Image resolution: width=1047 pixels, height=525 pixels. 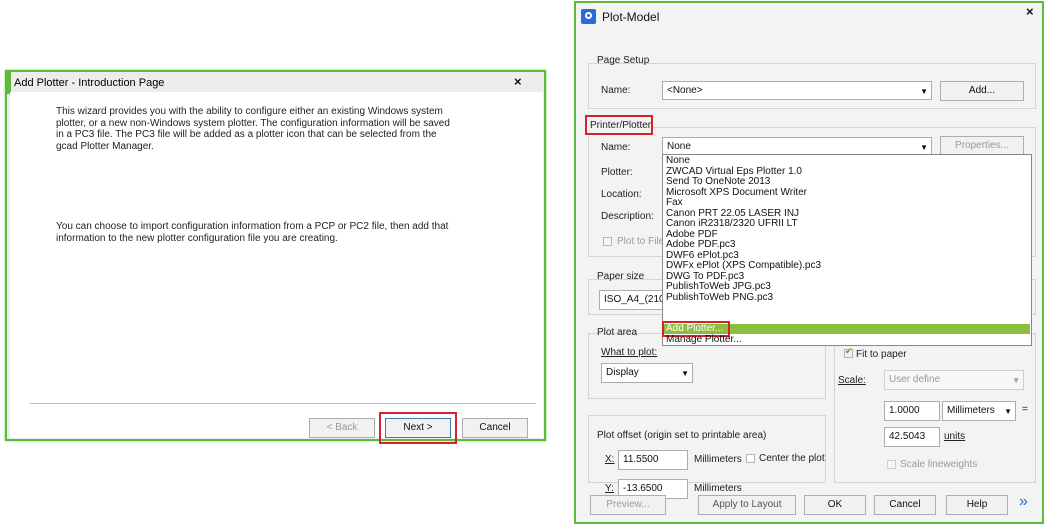 I want to click on x-unit-label: Millimeters, so click(x=718, y=459).